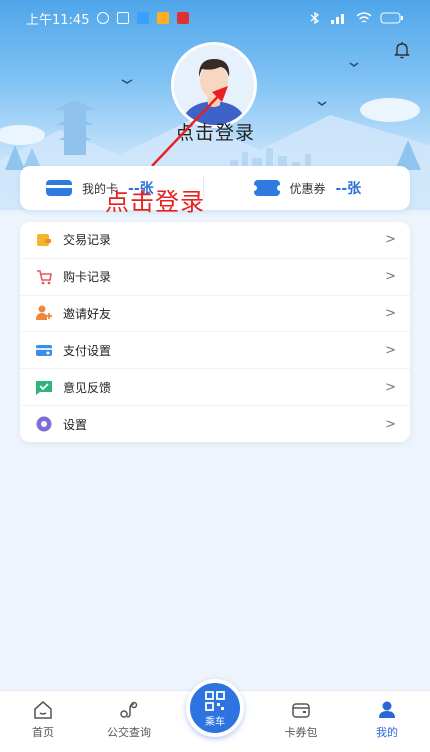 This screenshot has height=752, width=430. Describe the element at coordinates (43, 710) in the screenshot. I see `home-icon` at that location.